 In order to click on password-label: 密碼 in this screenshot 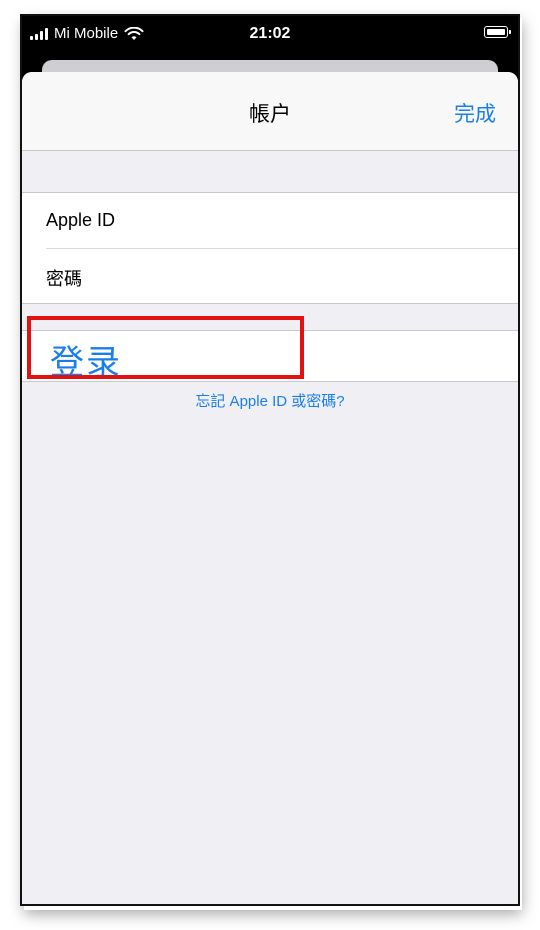, I will do `click(64, 279)`.